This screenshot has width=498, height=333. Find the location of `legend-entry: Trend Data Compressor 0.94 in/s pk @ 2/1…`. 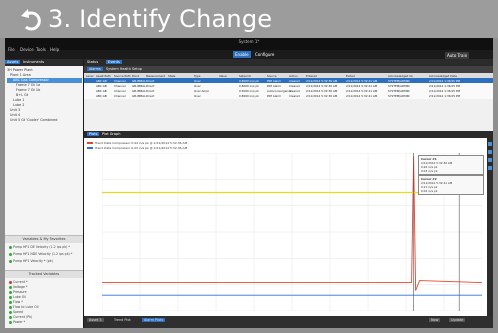

legend-entry: Trend Data Compressor 0.94 in/s pk @ 2/1… is located at coordinates (137, 143).